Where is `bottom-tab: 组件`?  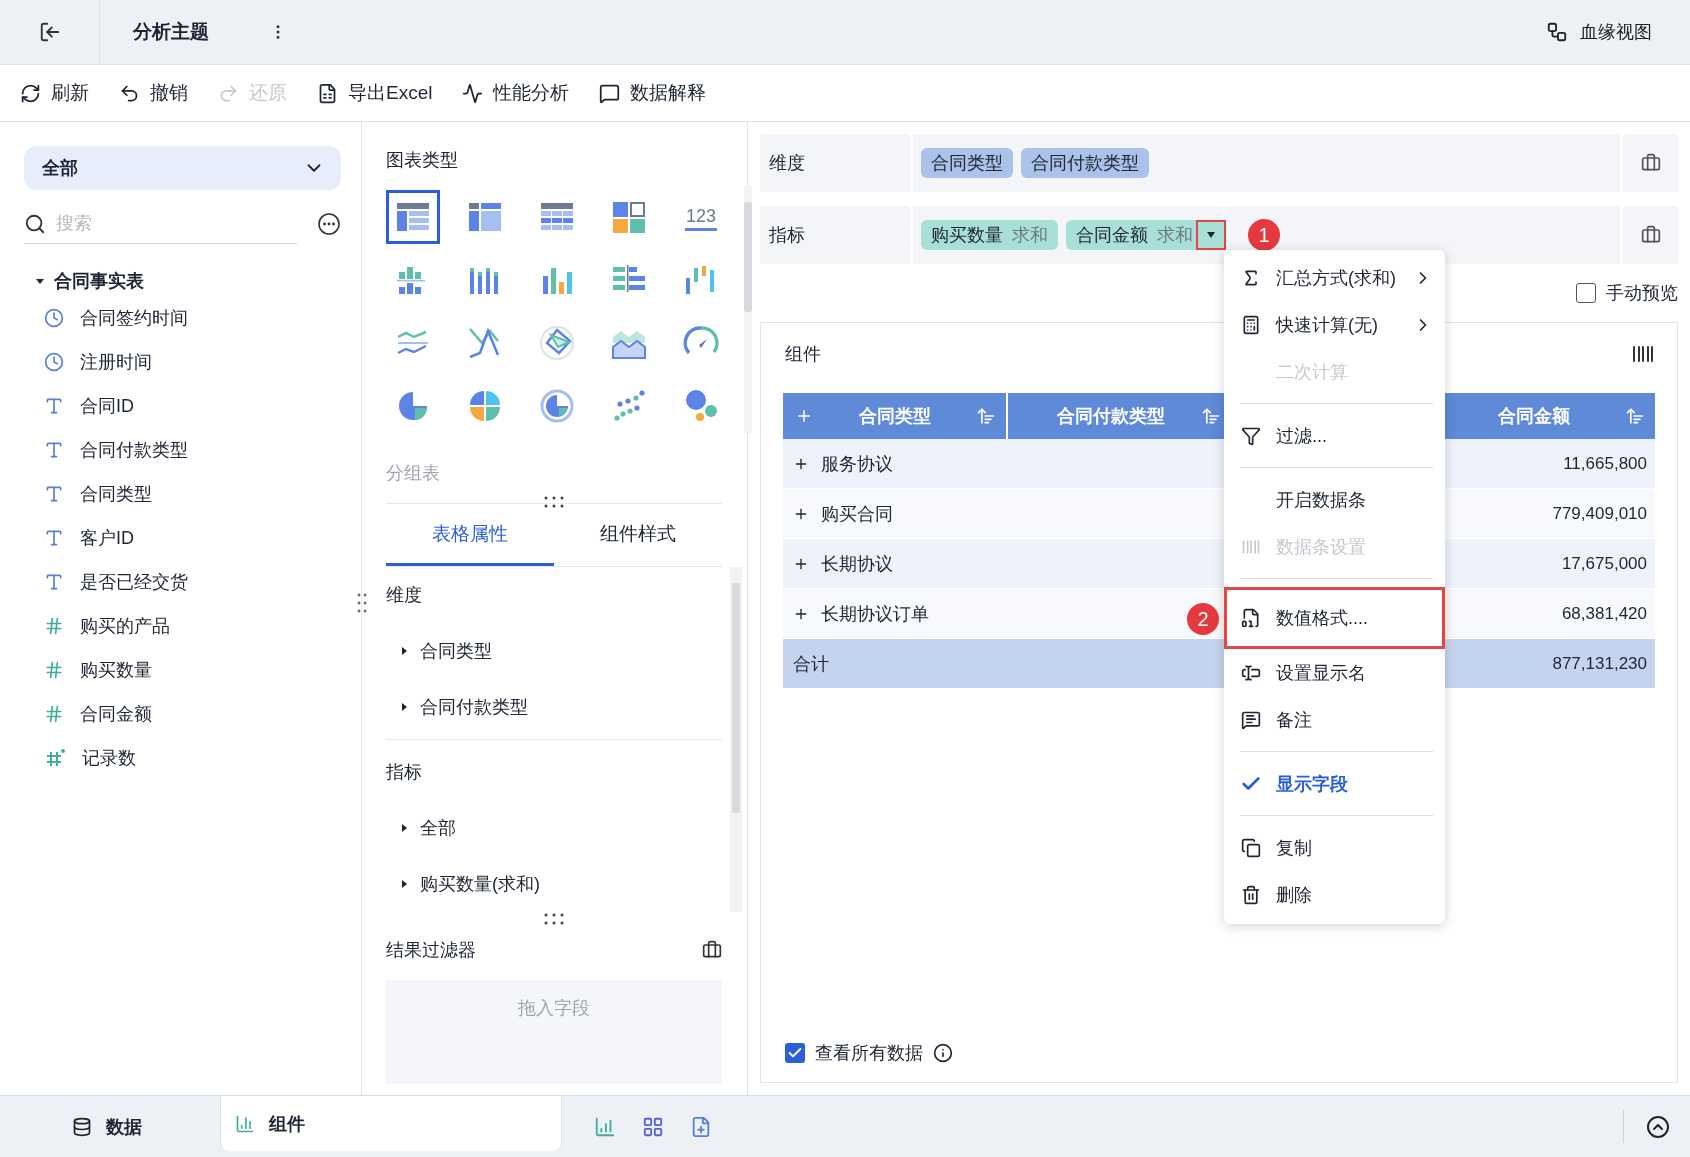
bottom-tab: 组件 is located at coordinates (391, 1123).